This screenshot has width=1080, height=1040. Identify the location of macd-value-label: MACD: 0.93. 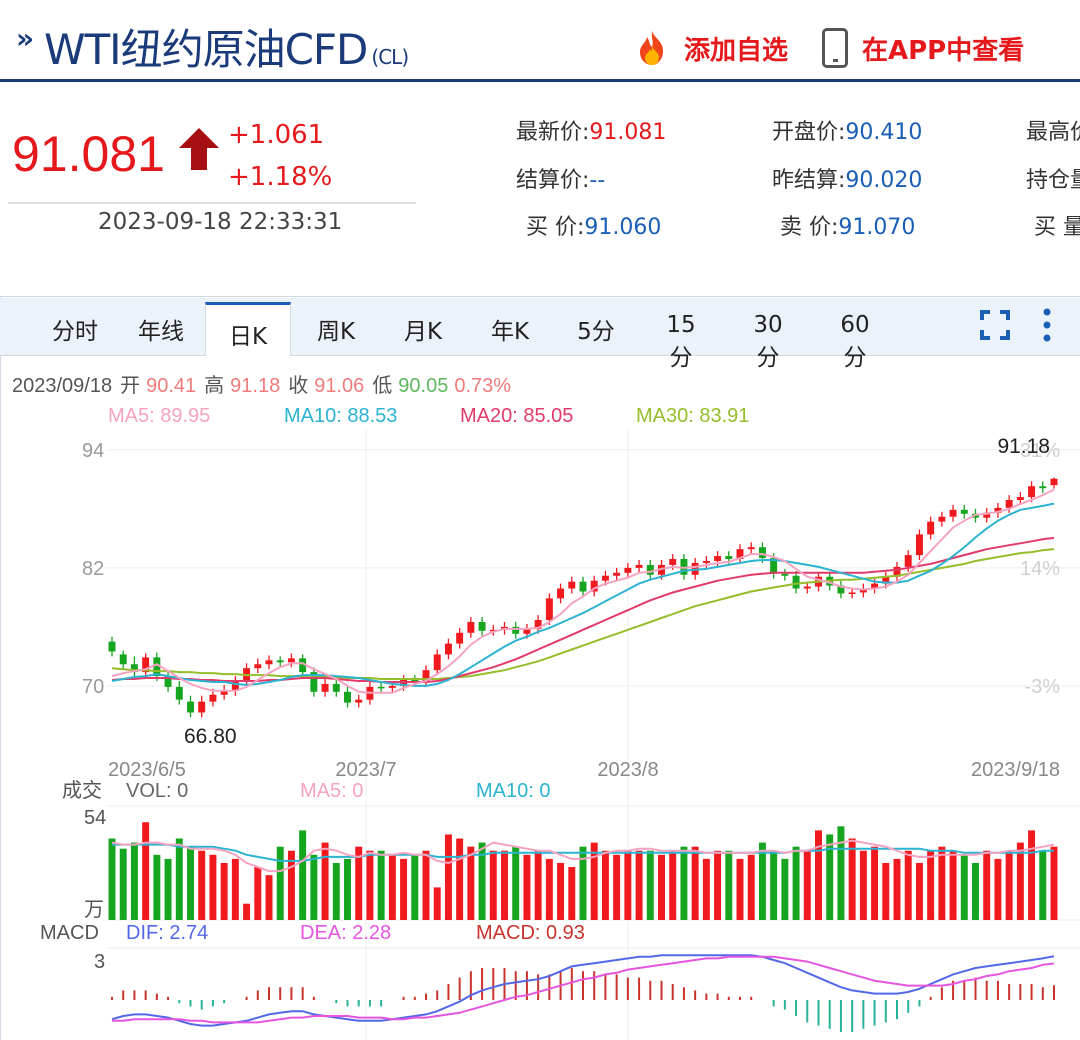
(530, 933).